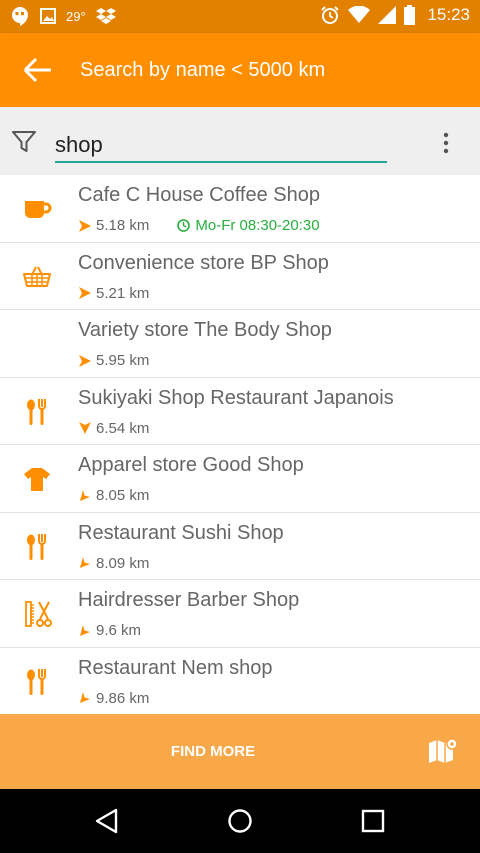 This screenshot has width=480, height=853. Describe the element at coordinates (203, 70) in the screenshot. I see `page-title: Search by name < 5000 km` at that location.